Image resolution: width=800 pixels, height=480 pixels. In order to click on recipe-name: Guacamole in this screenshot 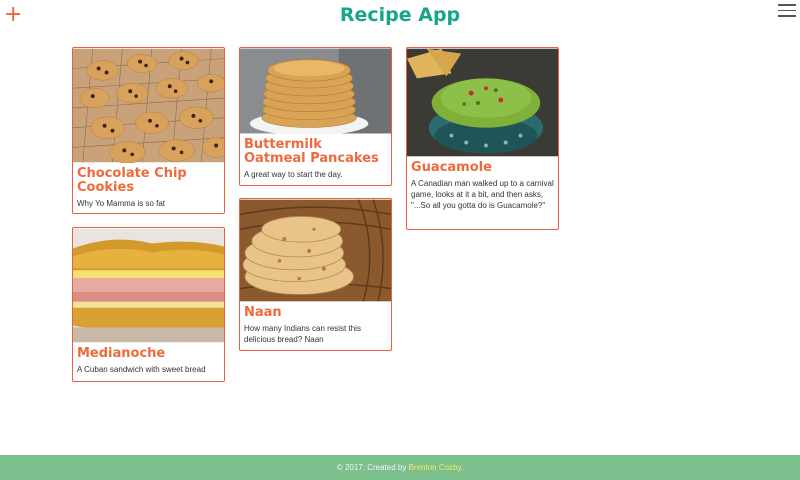, I will do `click(451, 167)`.